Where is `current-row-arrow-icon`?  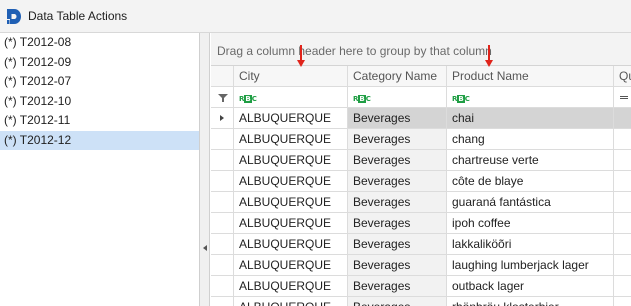 current-row-arrow-icon is located at coordinates (222, 118).